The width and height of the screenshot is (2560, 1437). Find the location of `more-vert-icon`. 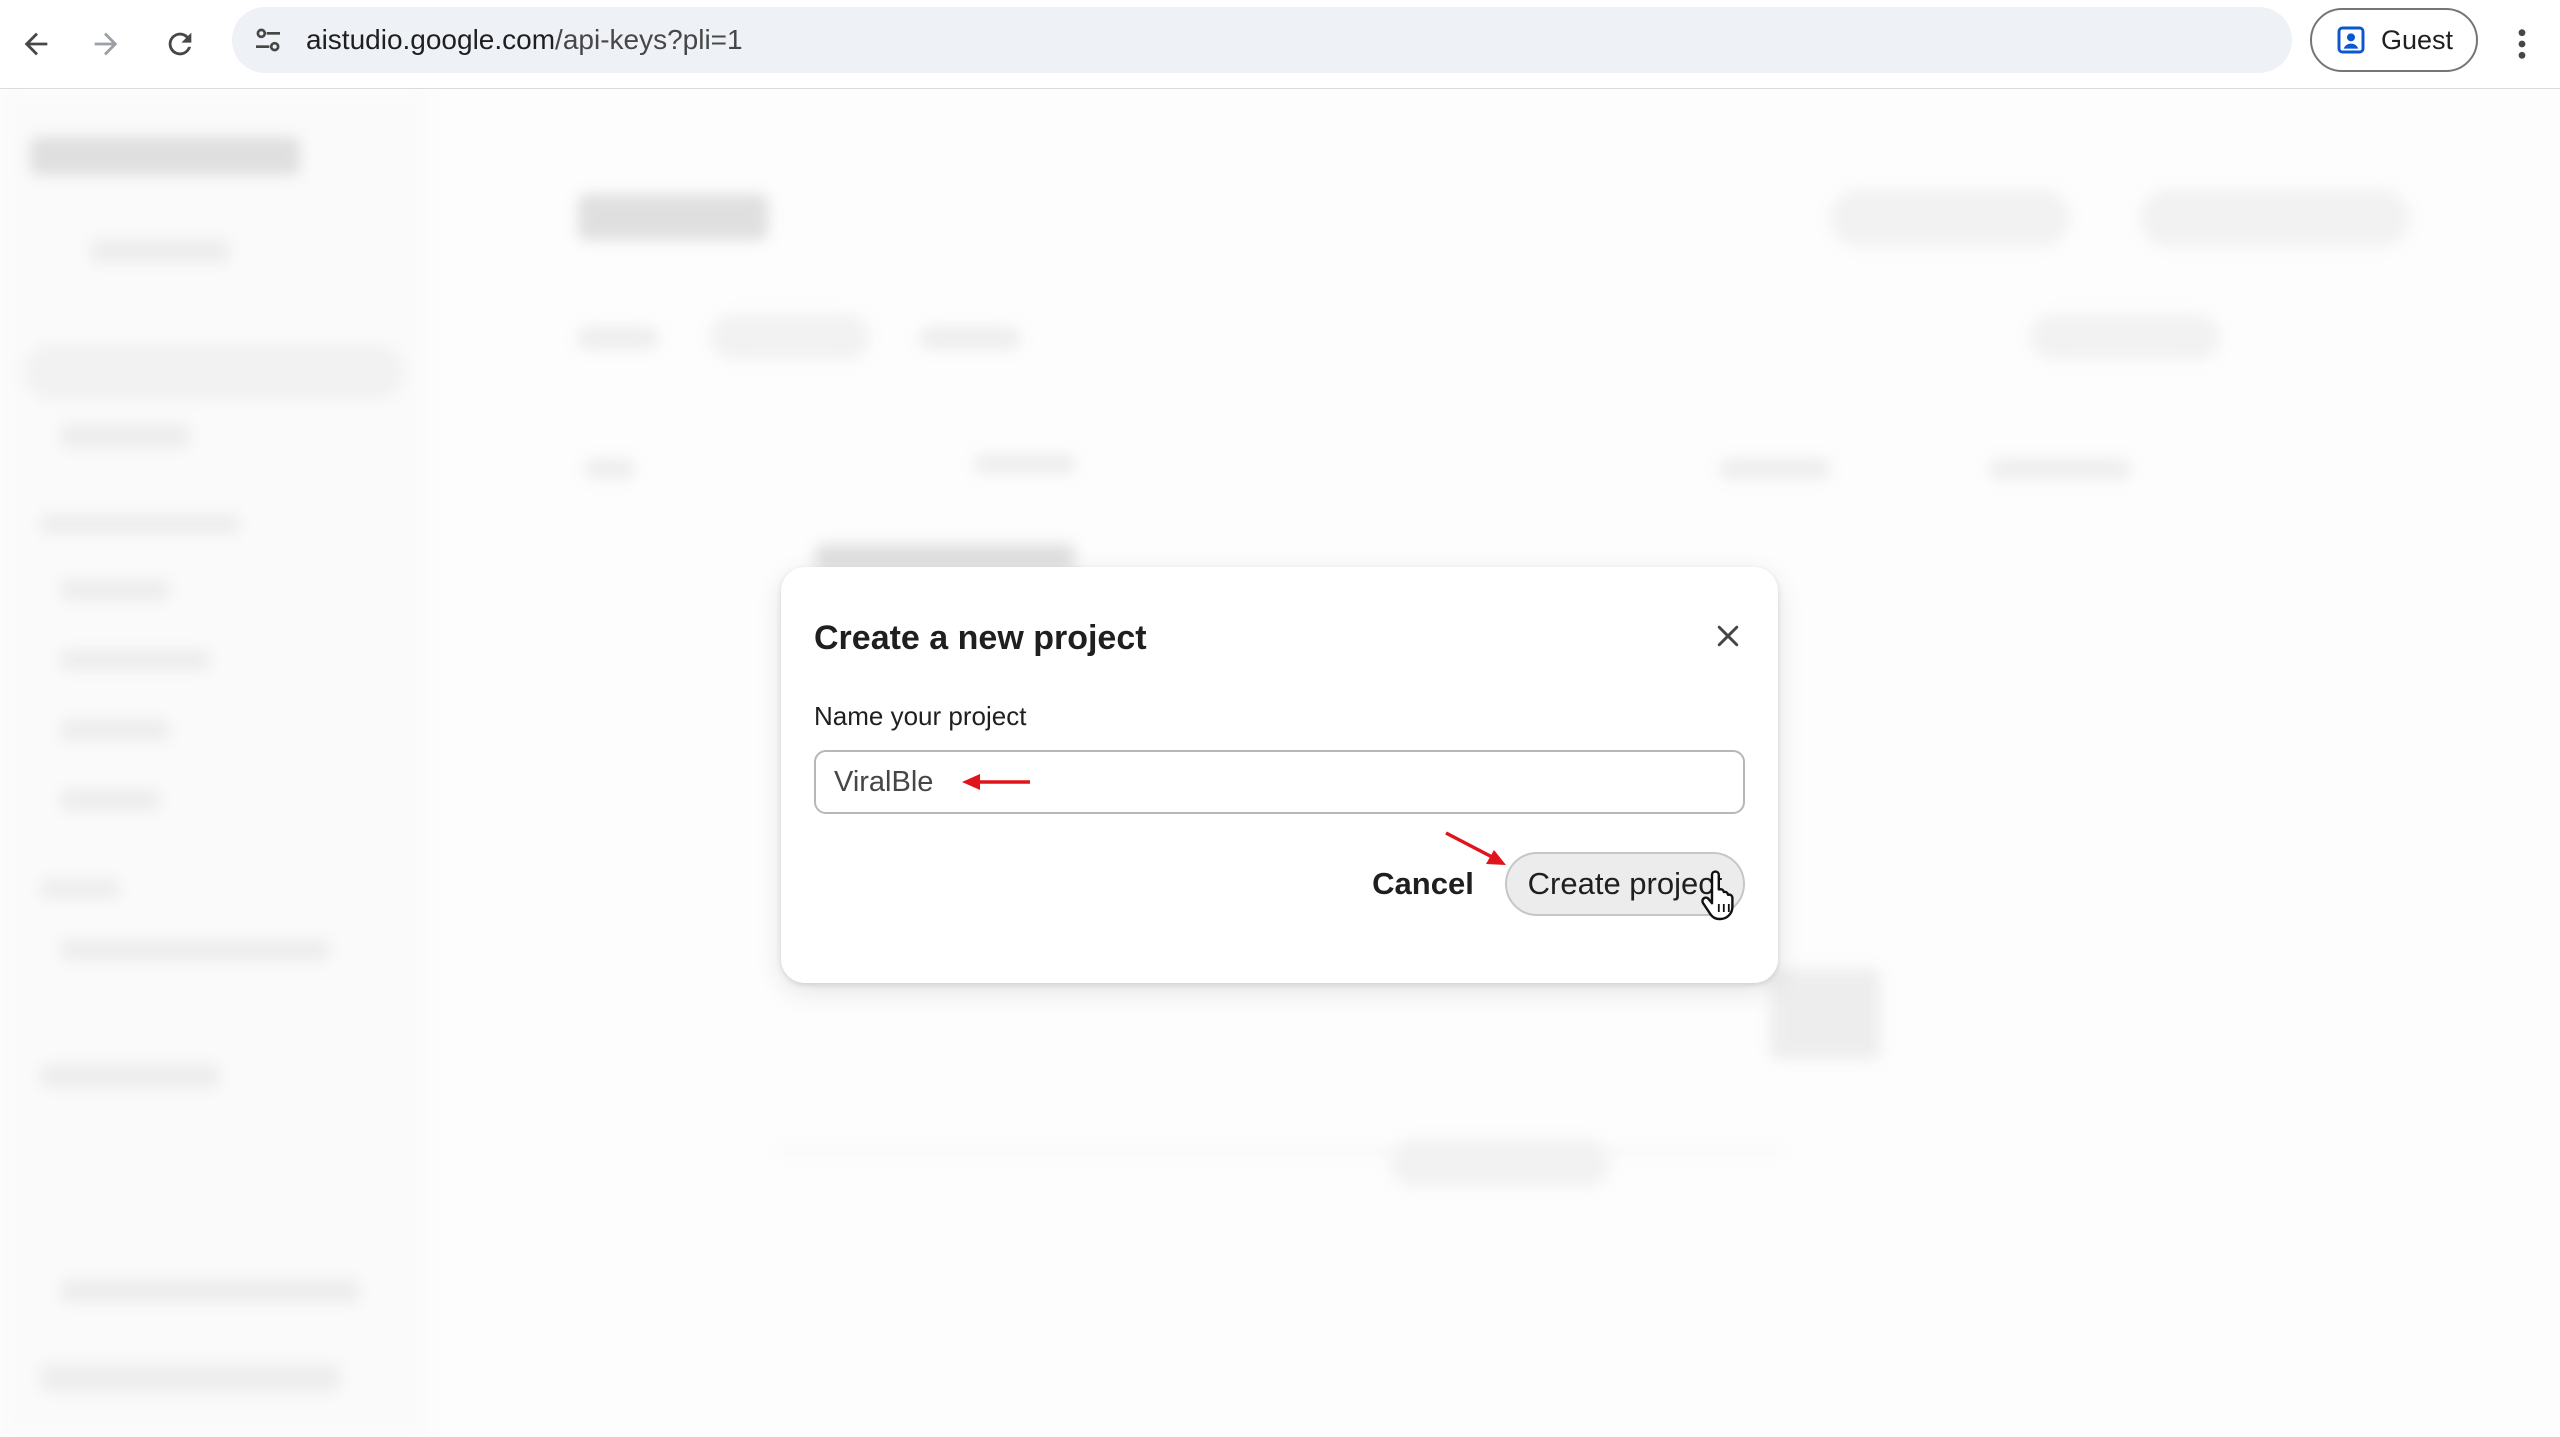

more-vert-icon is located at coordinates (2522, 44).